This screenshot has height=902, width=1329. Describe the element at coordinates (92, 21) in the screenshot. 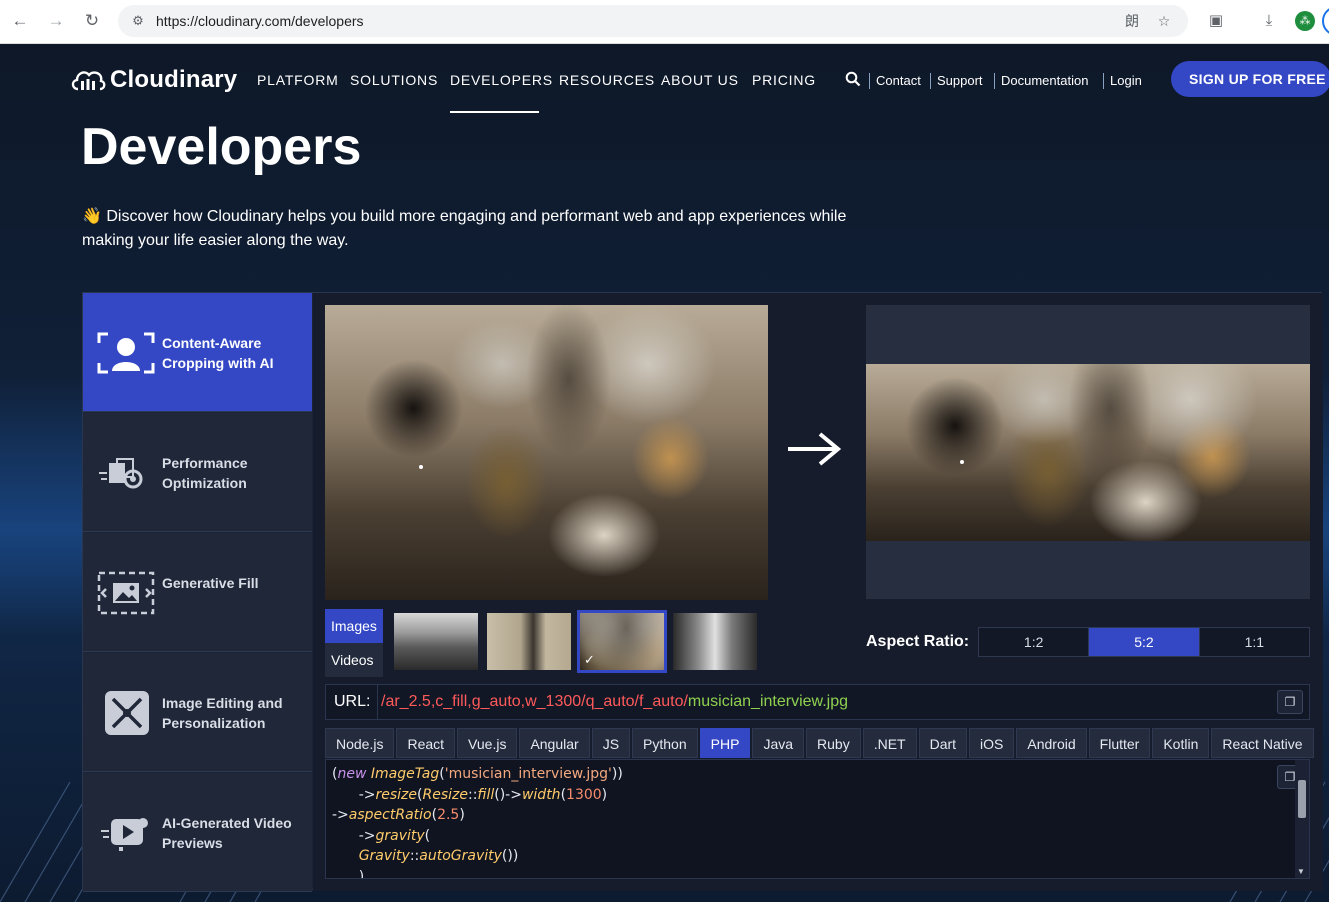

I see `reload-icon: ↻` at that location.